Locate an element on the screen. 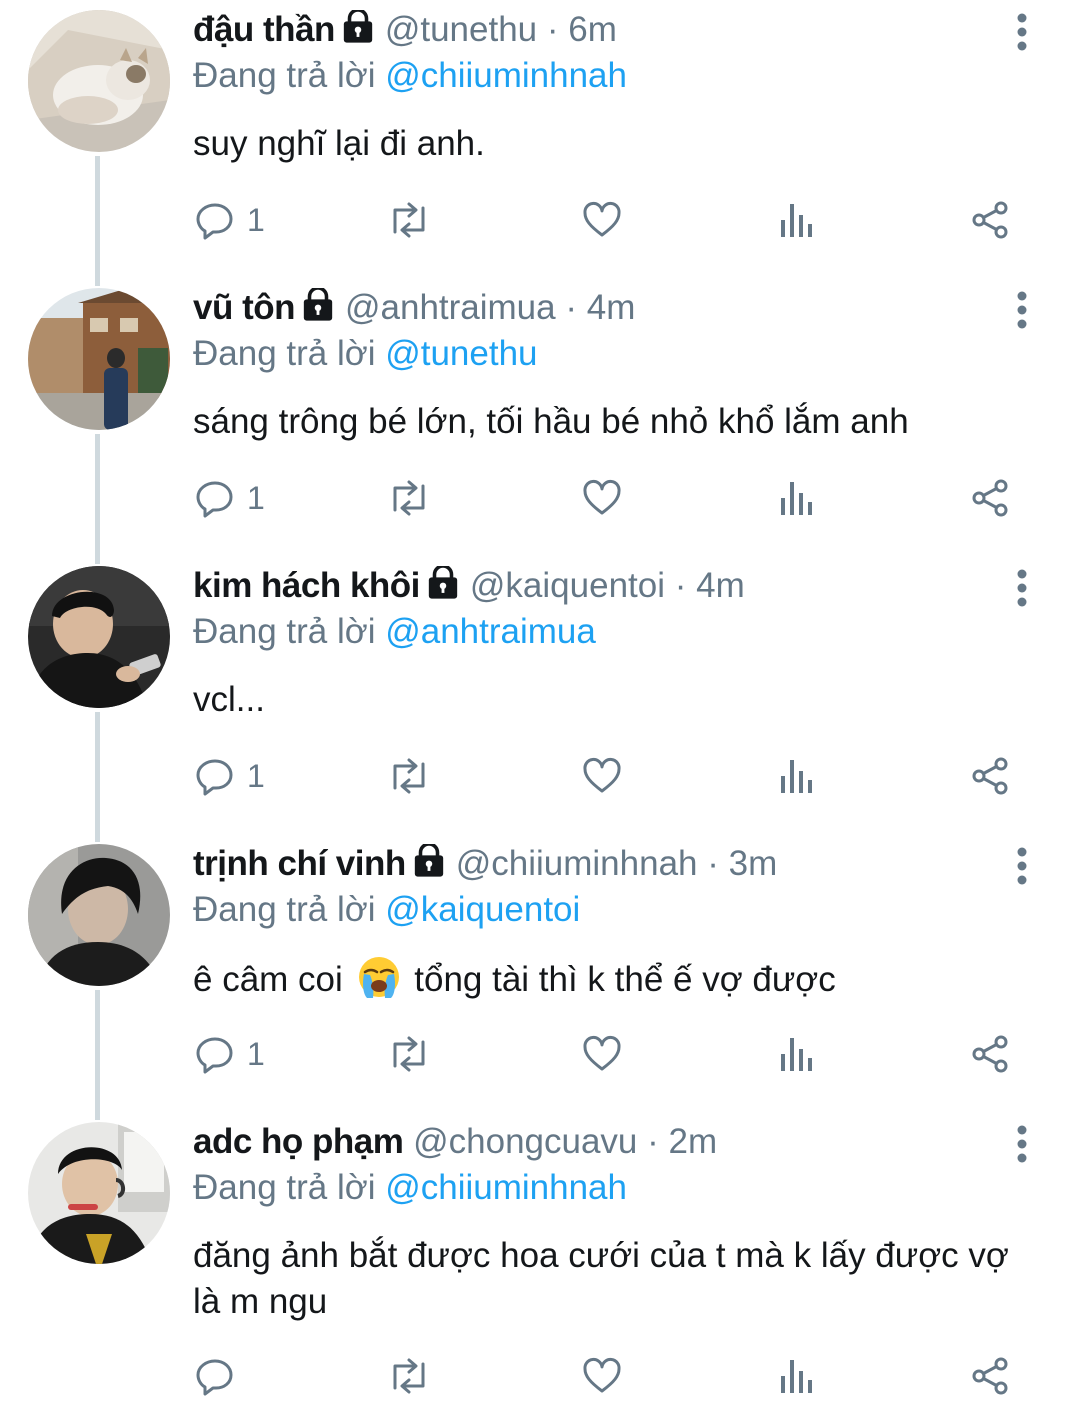 The width and height of the screenshot is (1079, 1406). replying-to: Đang trả lời @kaiquentoi is located at coordinates (386, 910).